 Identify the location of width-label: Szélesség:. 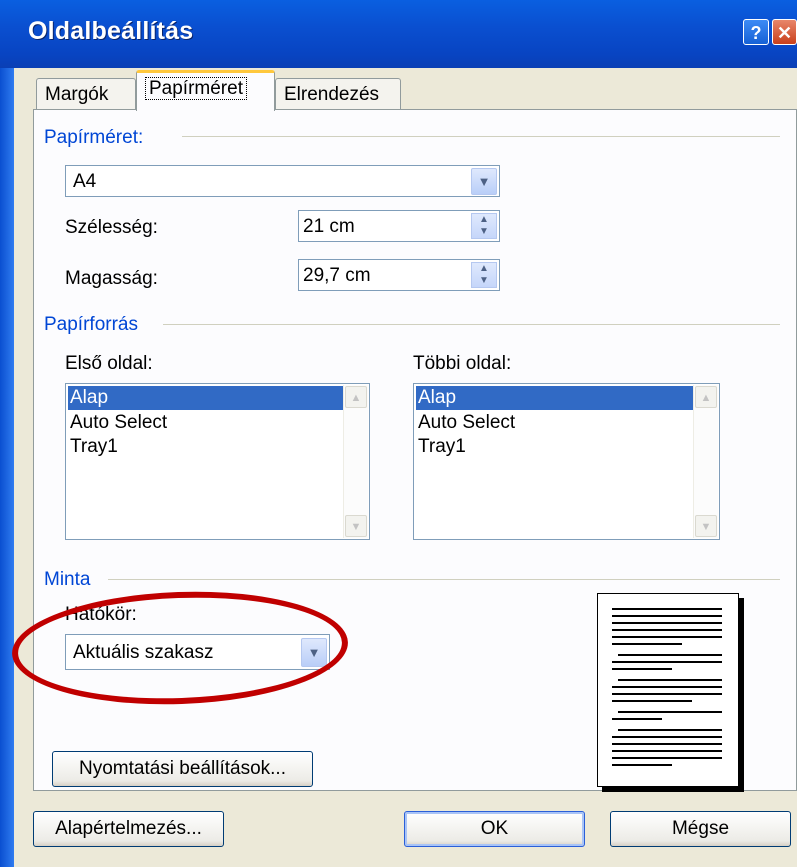
(111, 227).